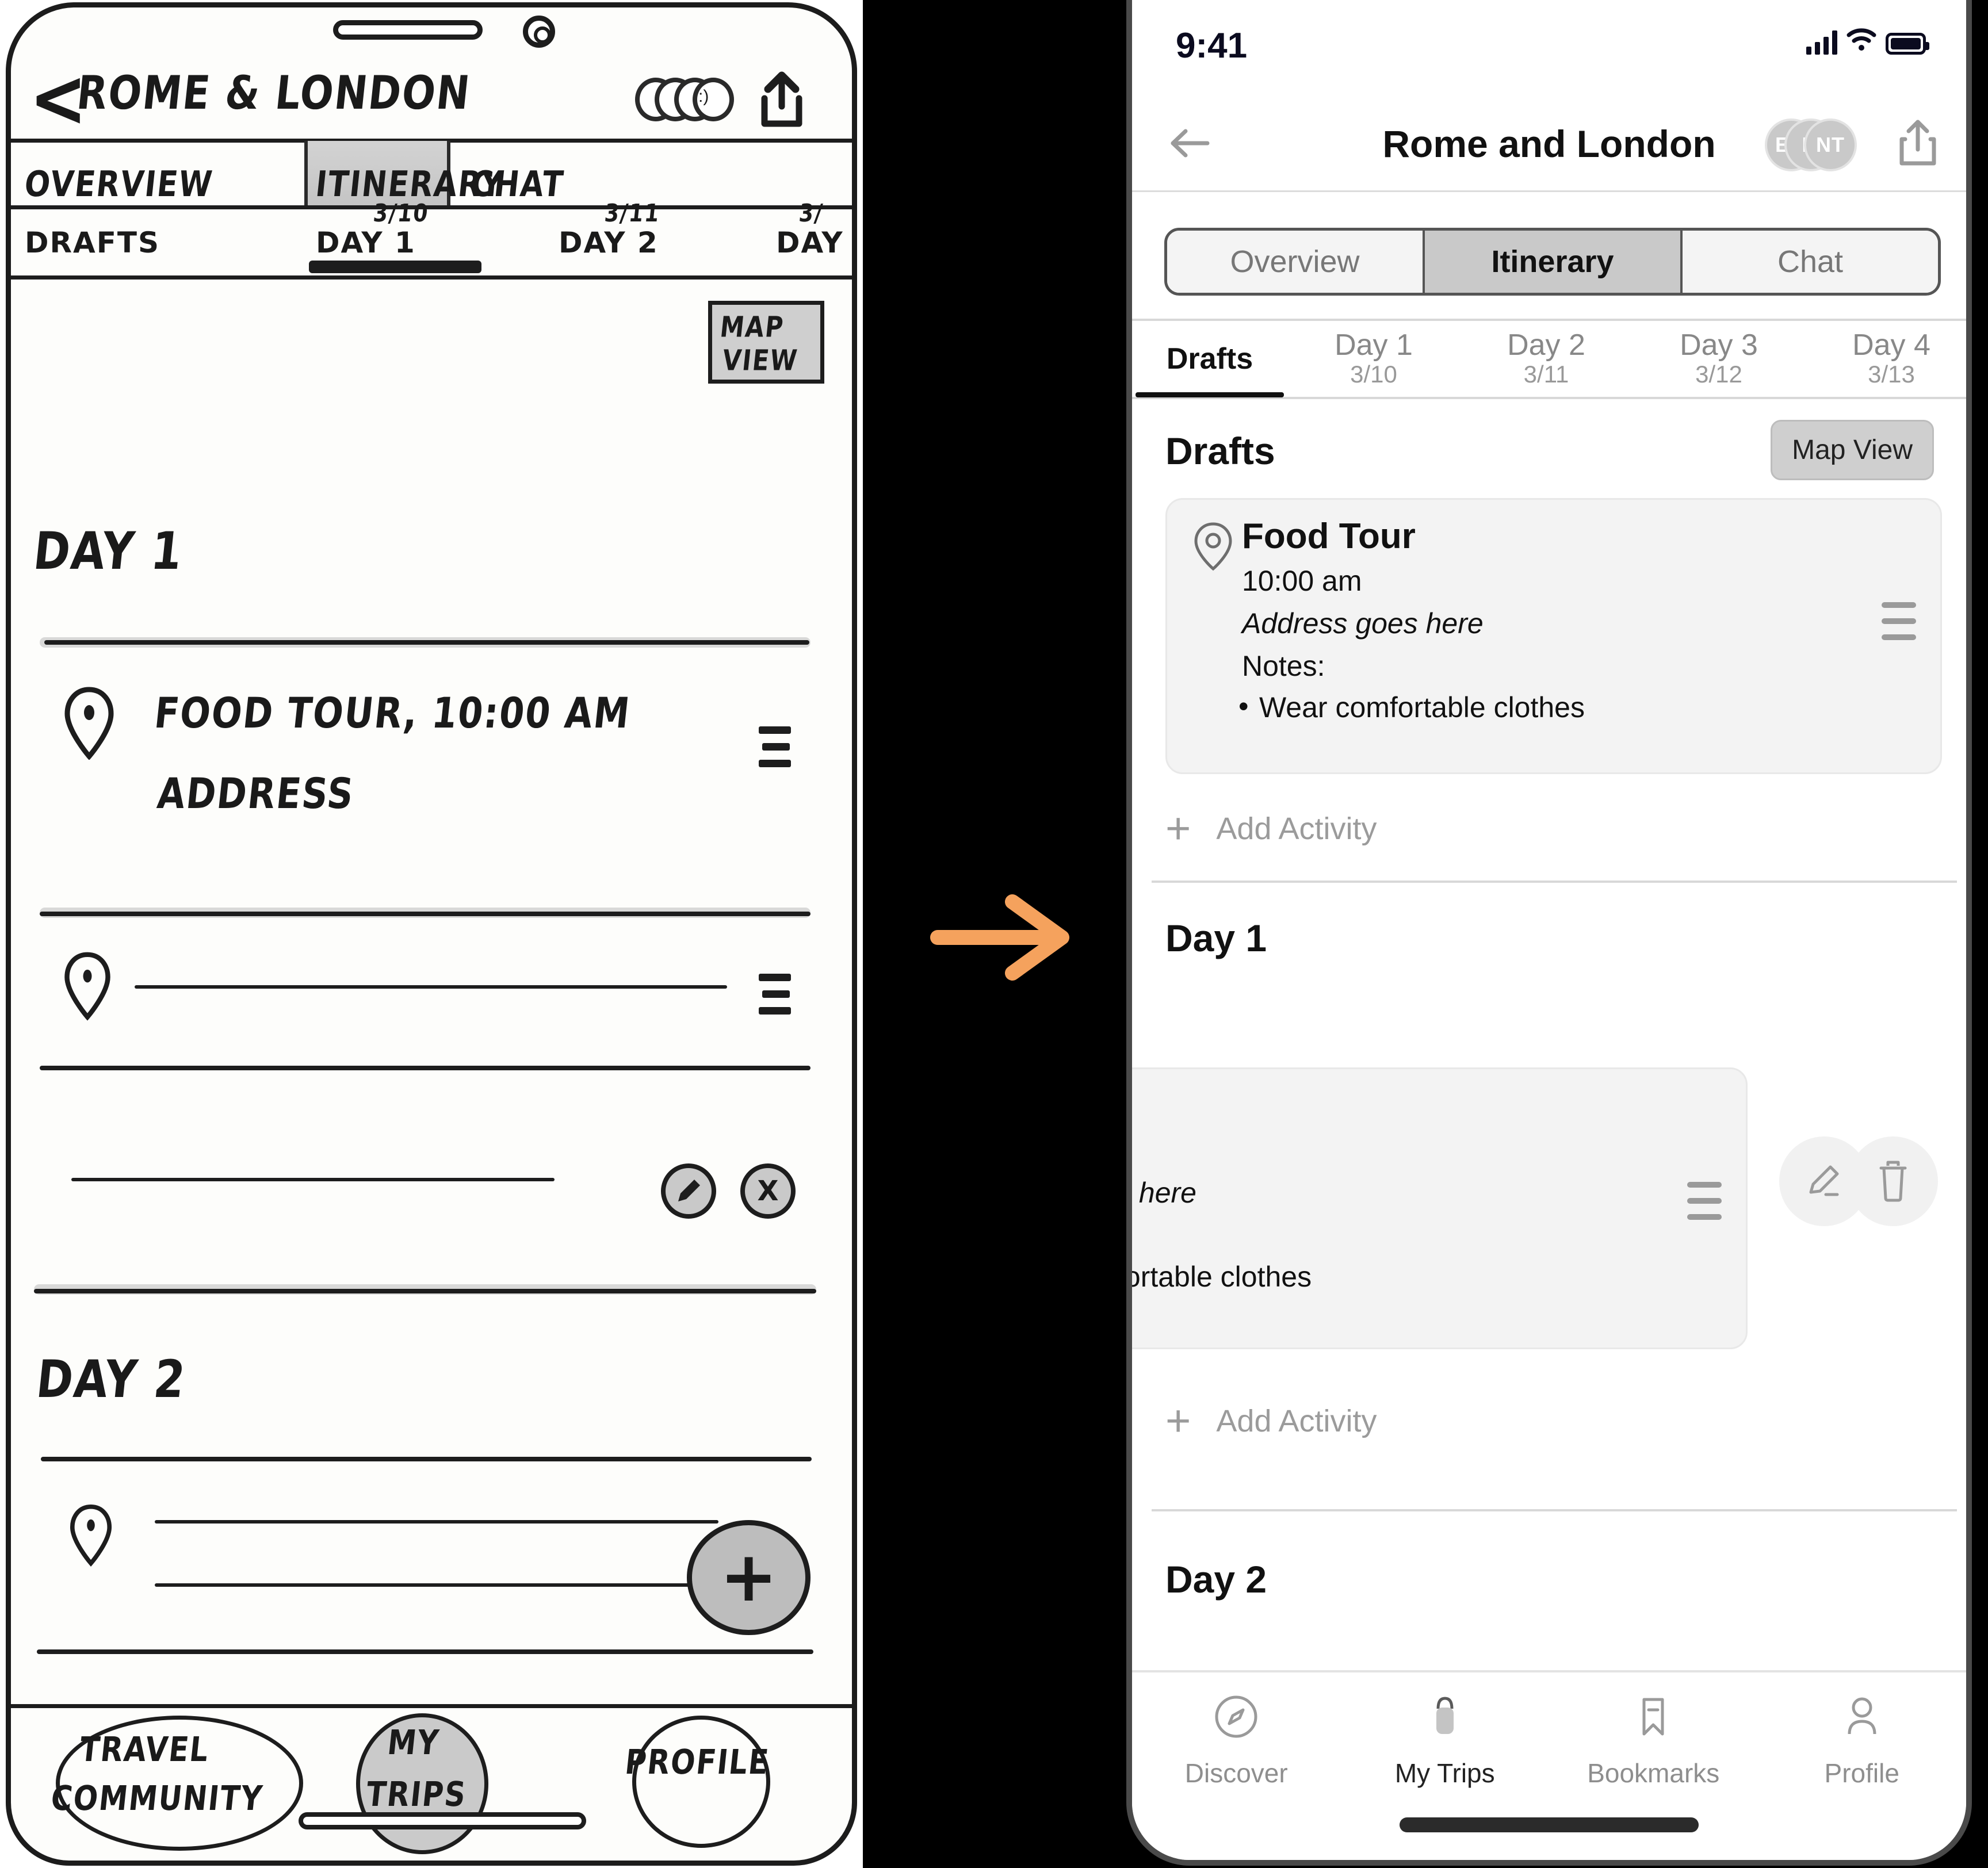 Image resolution: width=1988 pixels, height=1868 pixels. I want to click on avatar-stack-icon: :), so click(685, 98).